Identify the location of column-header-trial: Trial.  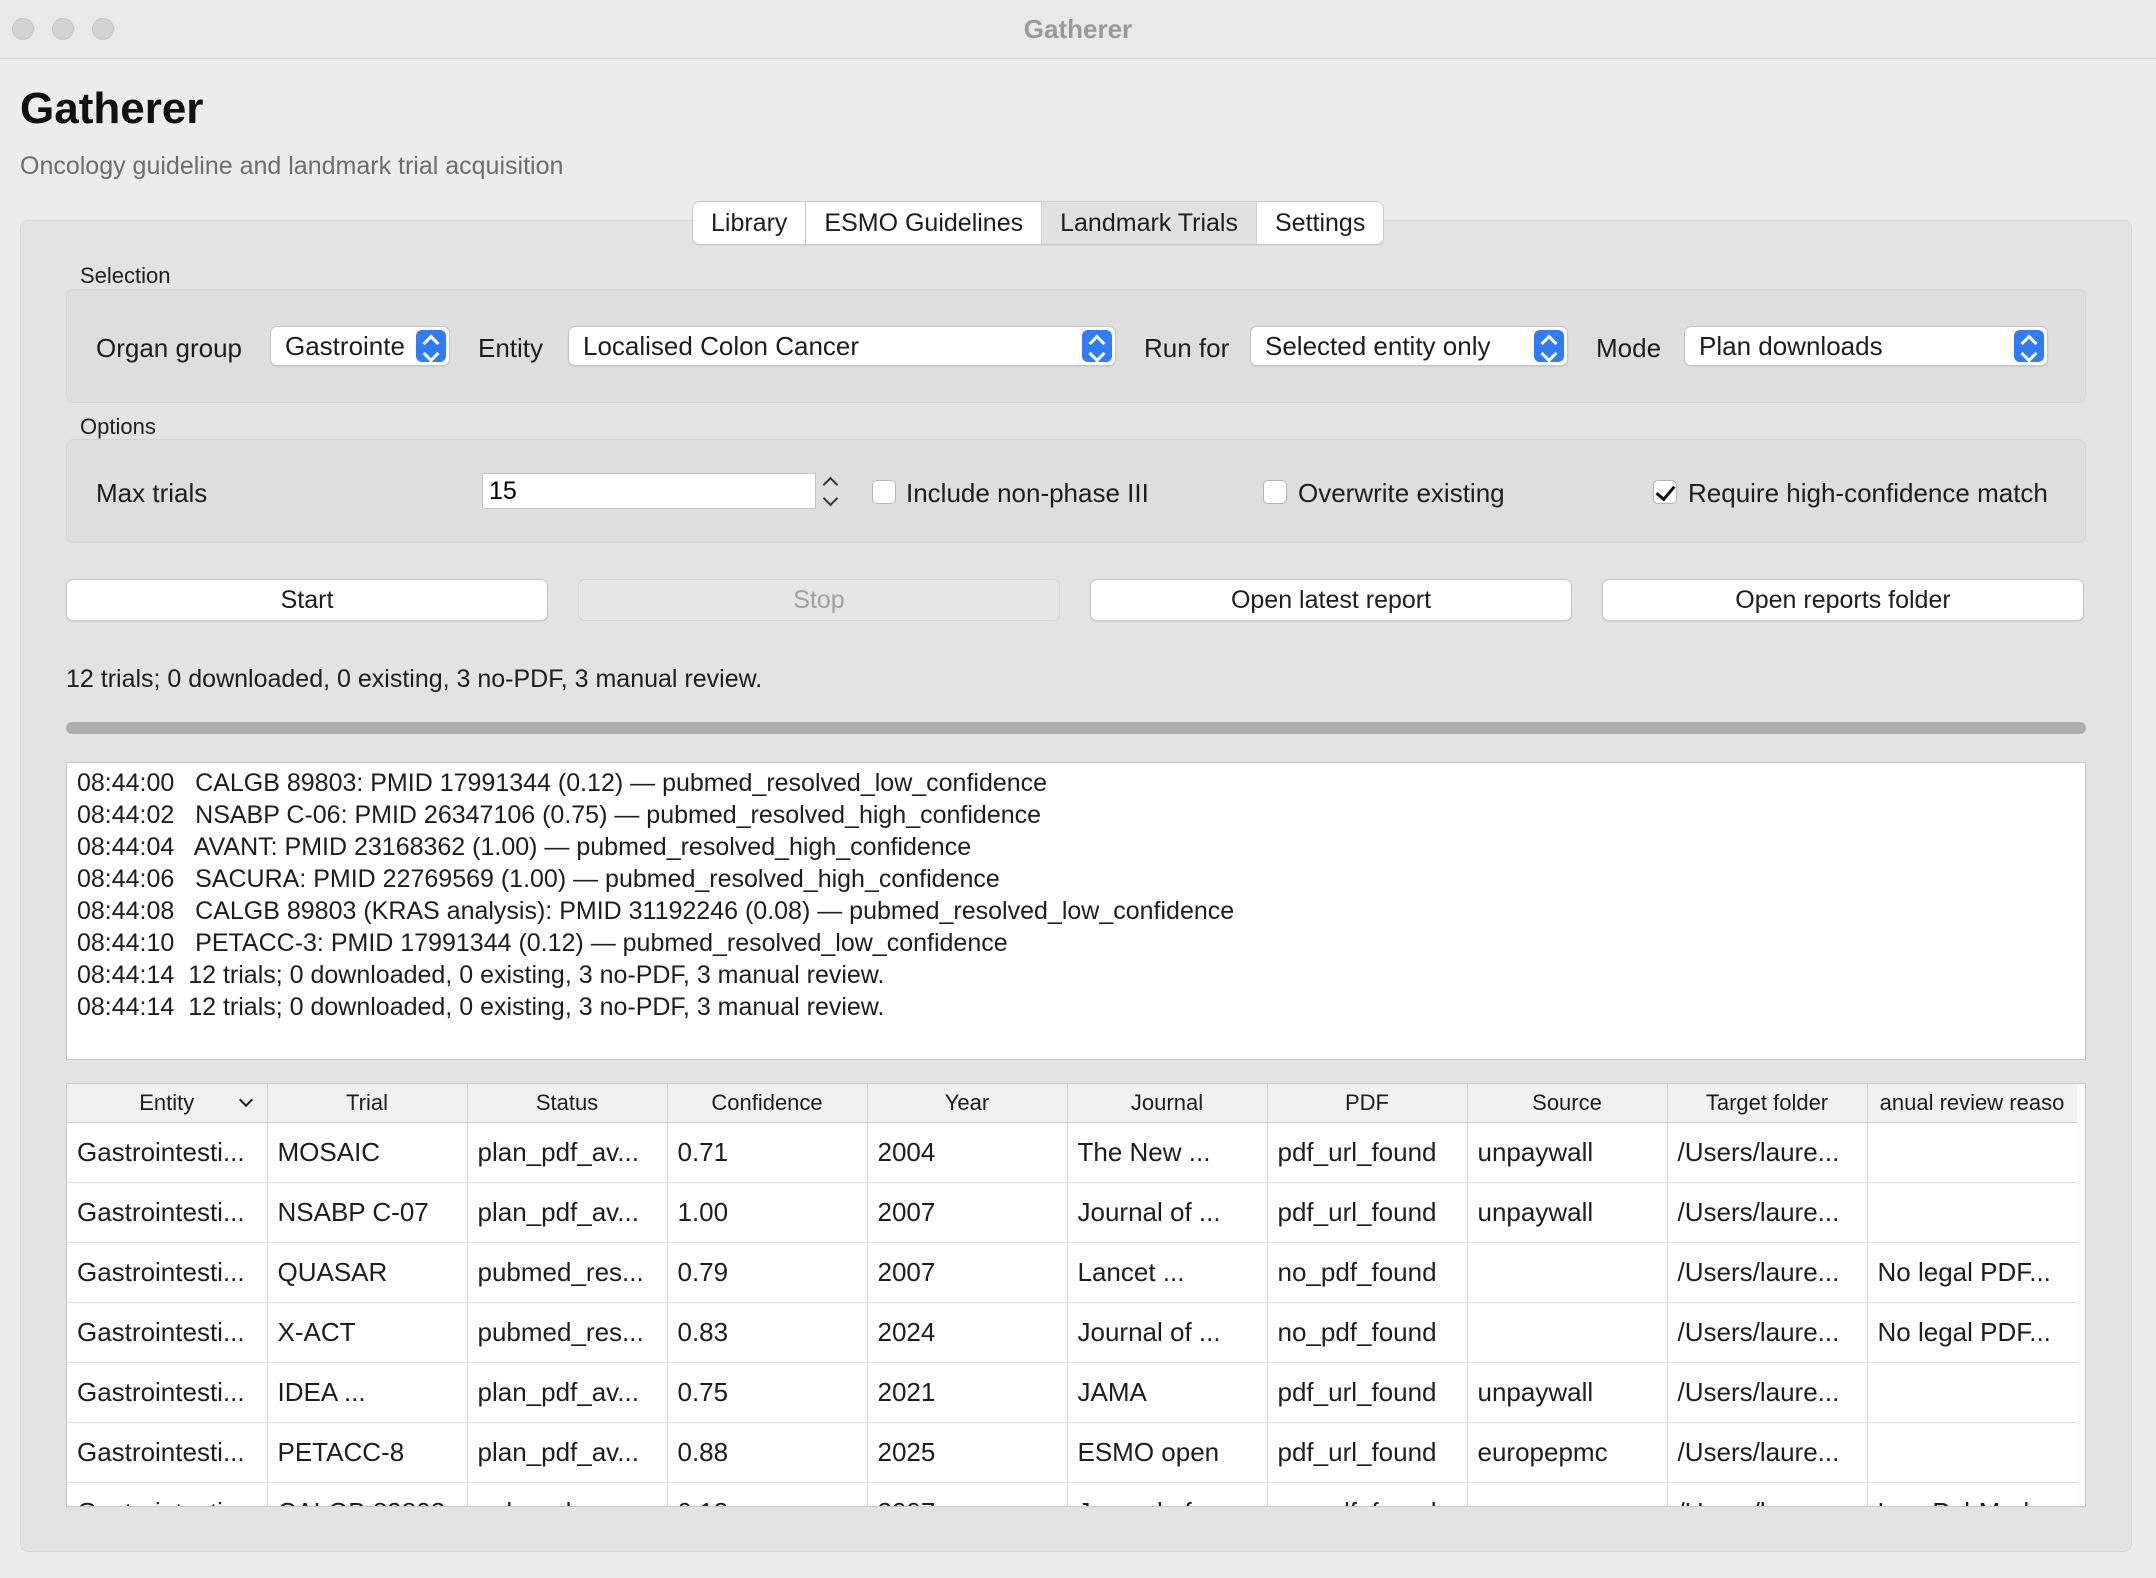
(367, 1103).